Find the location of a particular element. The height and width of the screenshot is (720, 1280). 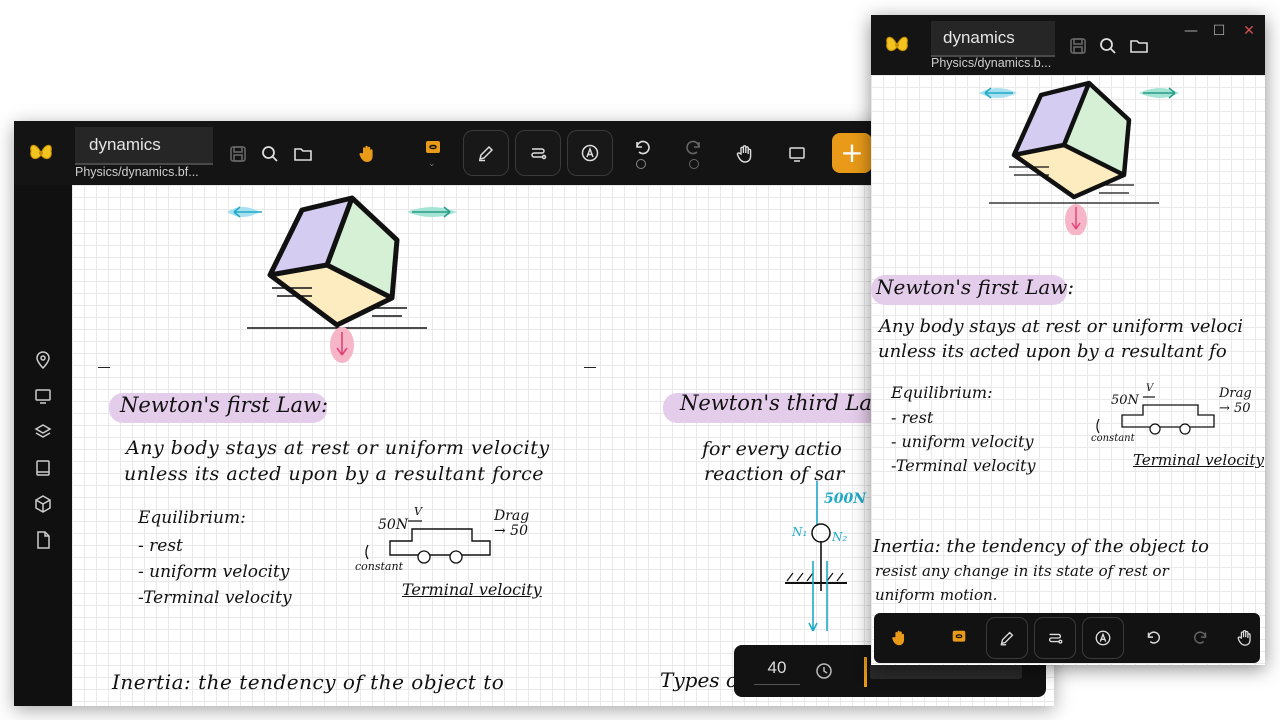

small-toolbar is located at coordinates (1067, 638).